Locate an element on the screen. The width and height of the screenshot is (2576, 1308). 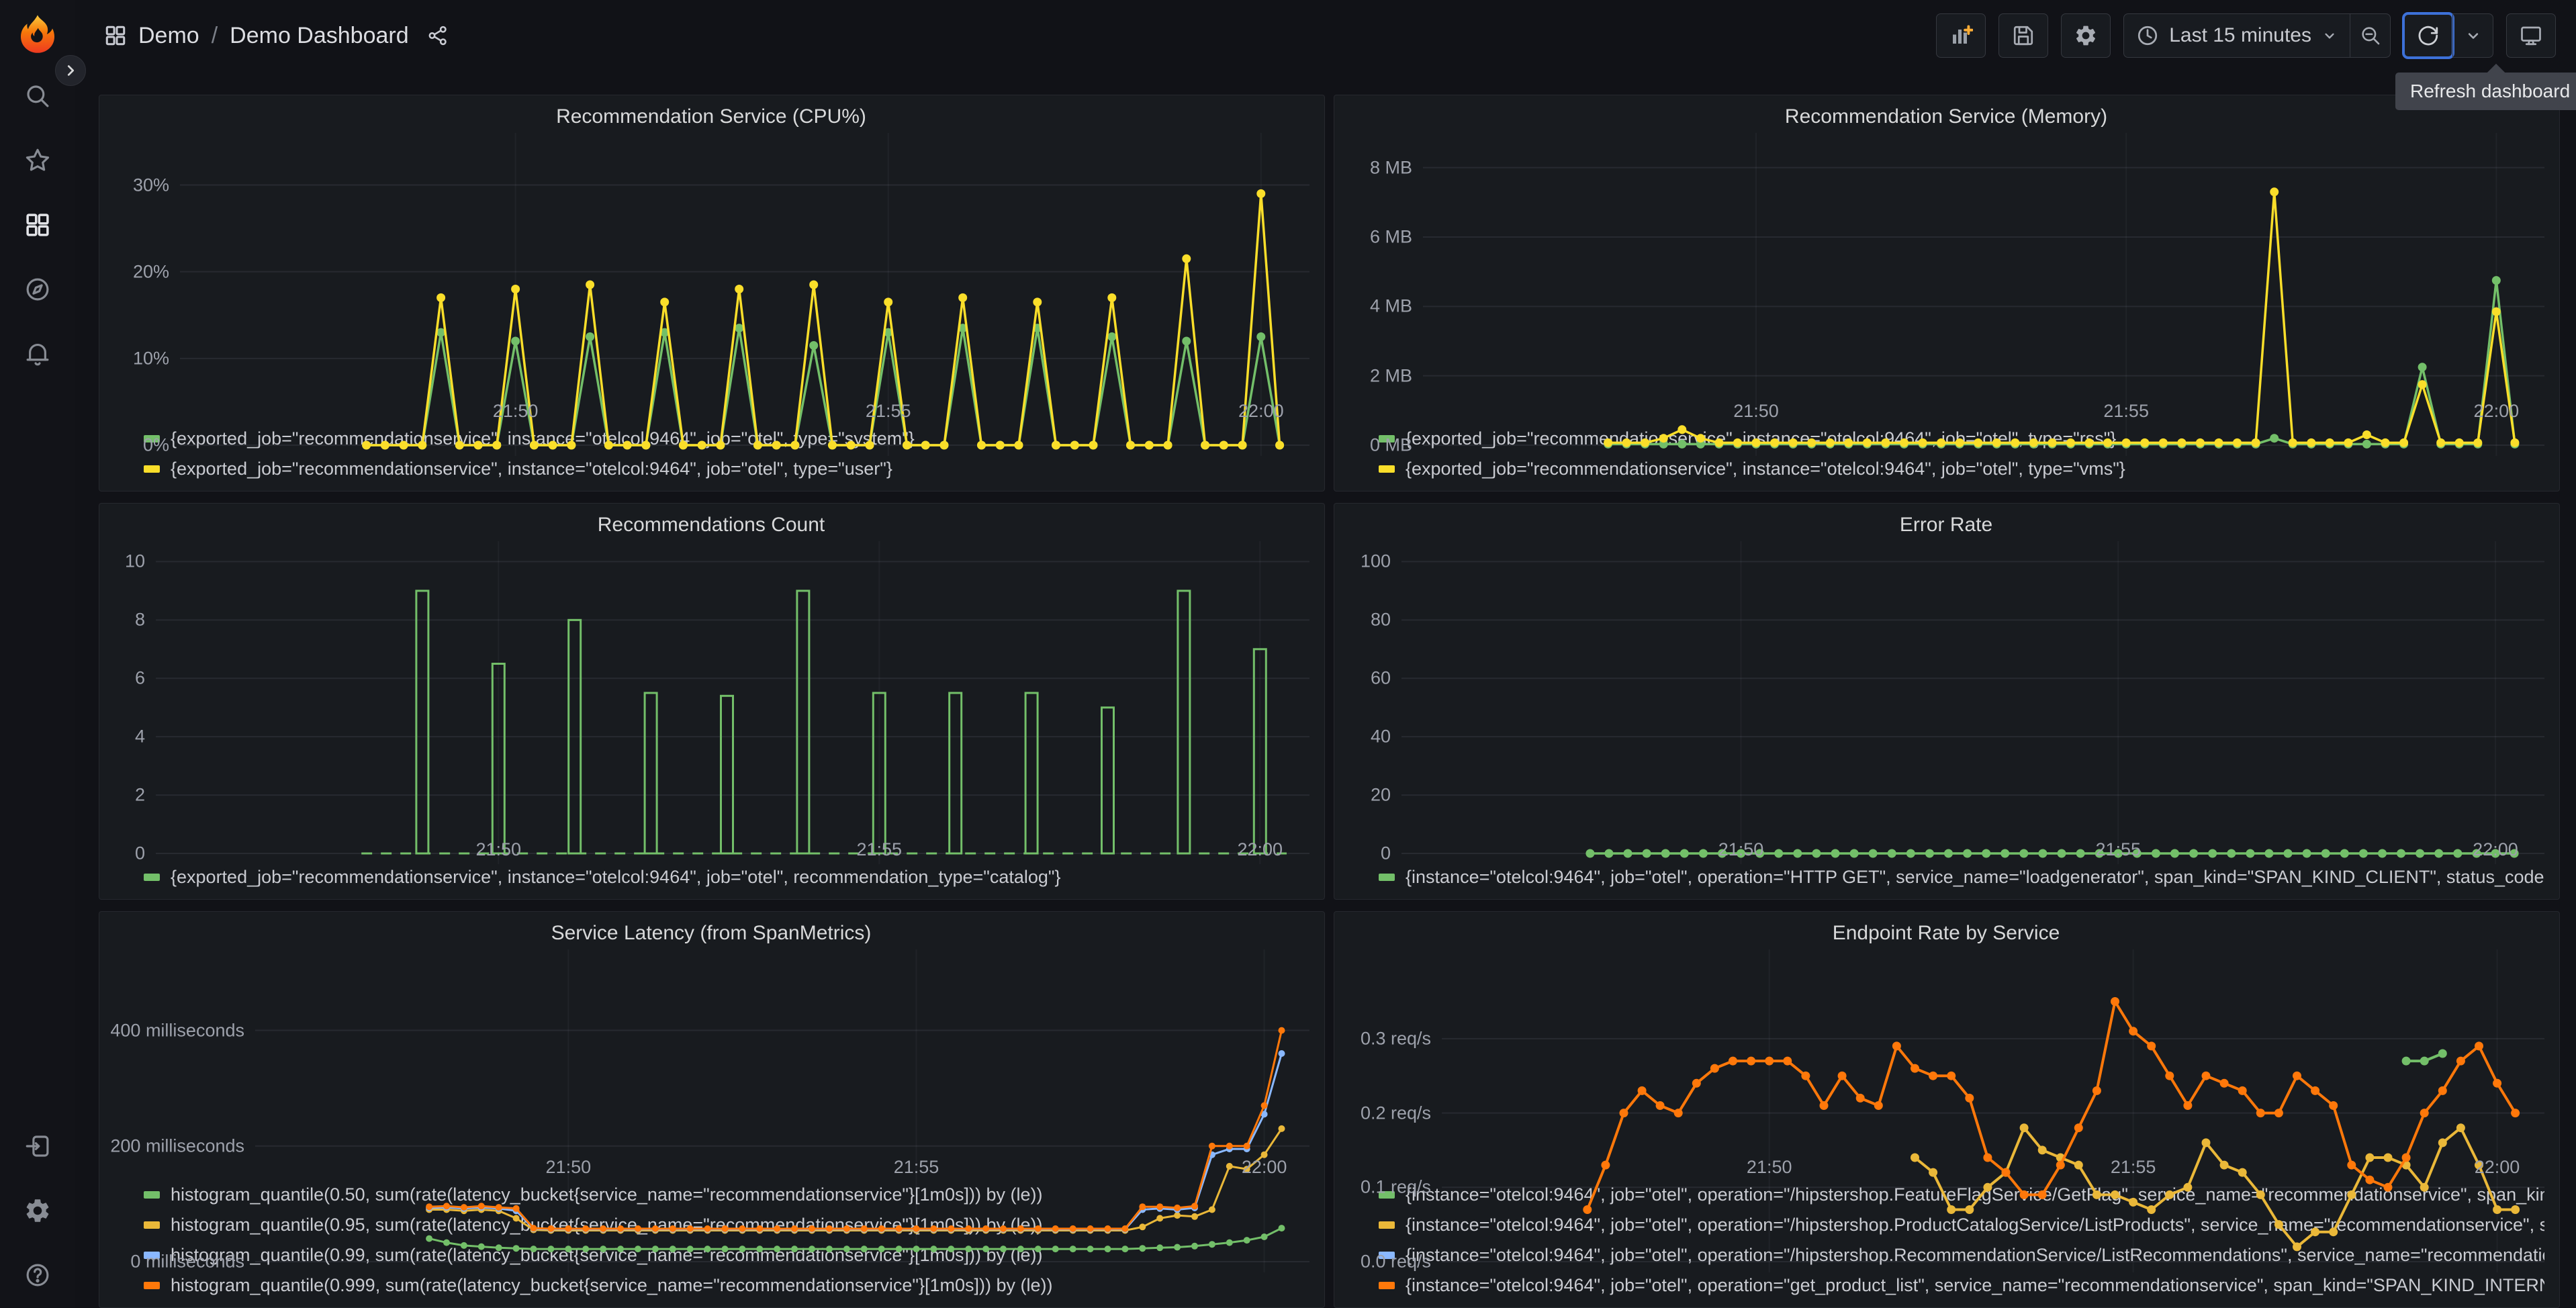
y-tick-label: 4 is located at coordinates (139, 737).